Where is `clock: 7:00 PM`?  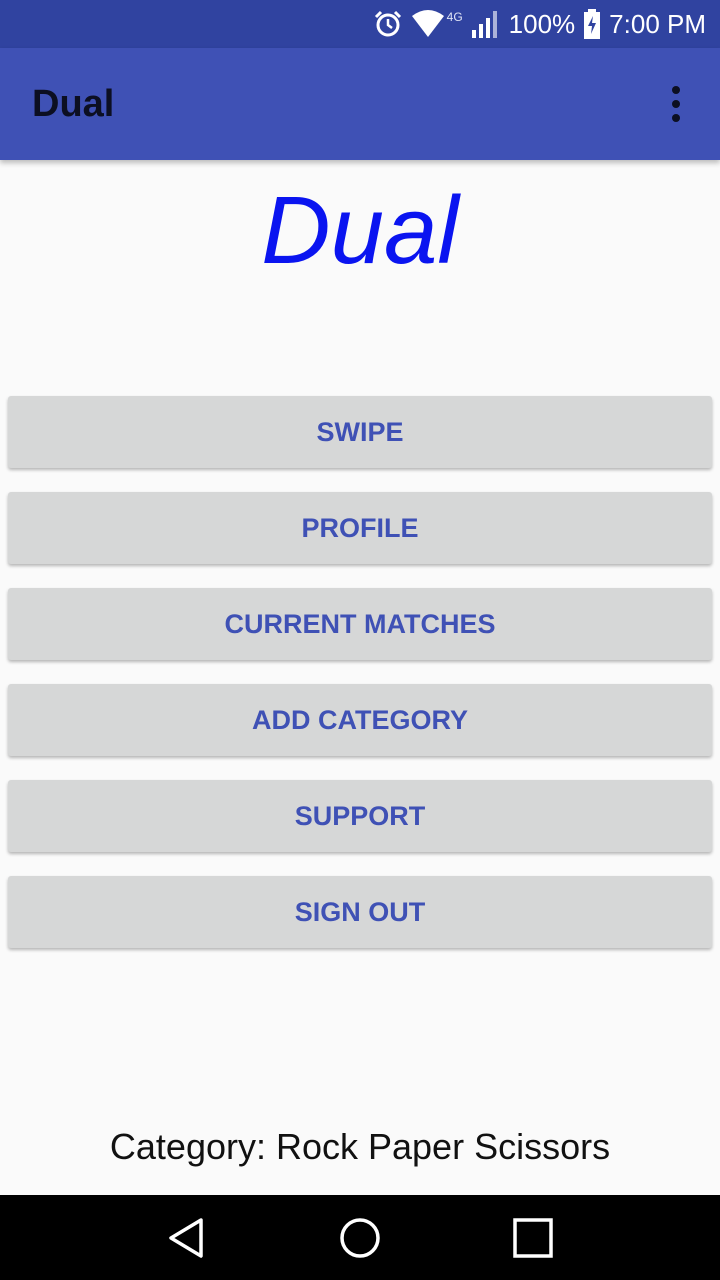 clock: 7:00 PM is located at coordinates (657, 23).